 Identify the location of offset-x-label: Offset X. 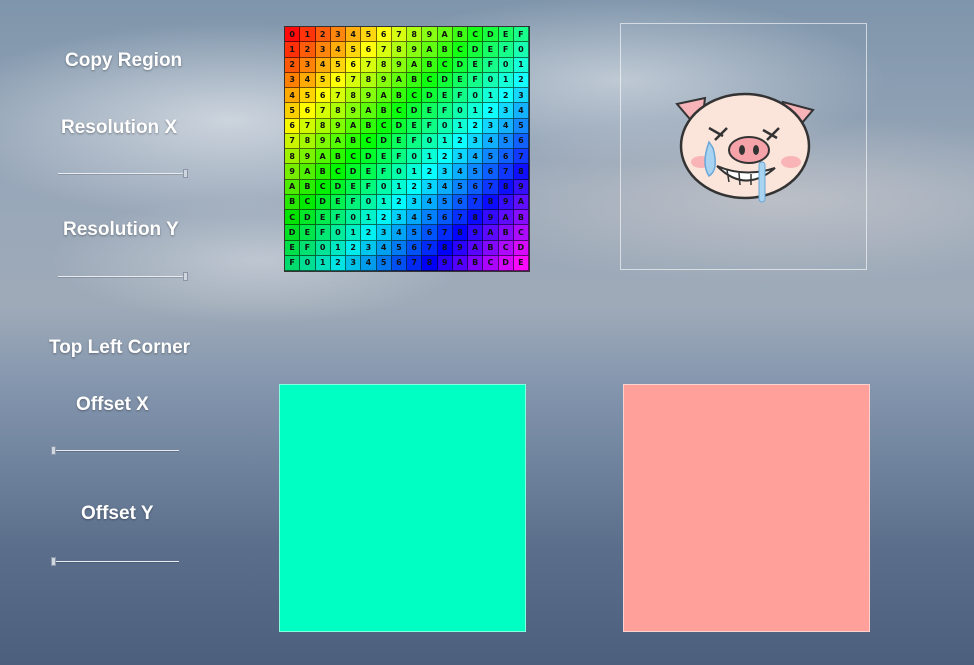
(112, 404).